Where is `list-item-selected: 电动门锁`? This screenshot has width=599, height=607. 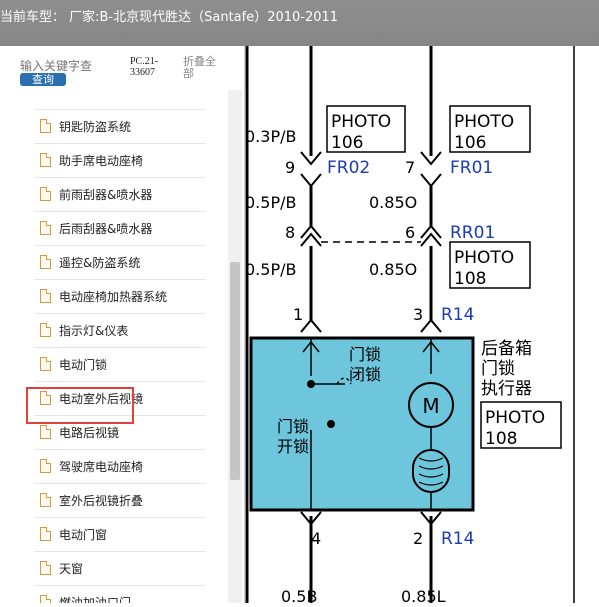
list-item-selected: 电动门锁 is located at coordinates (120, 365).